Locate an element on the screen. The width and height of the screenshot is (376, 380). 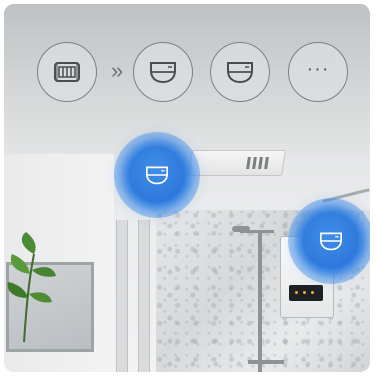
shower-valve is located at coordinates (266, 362).